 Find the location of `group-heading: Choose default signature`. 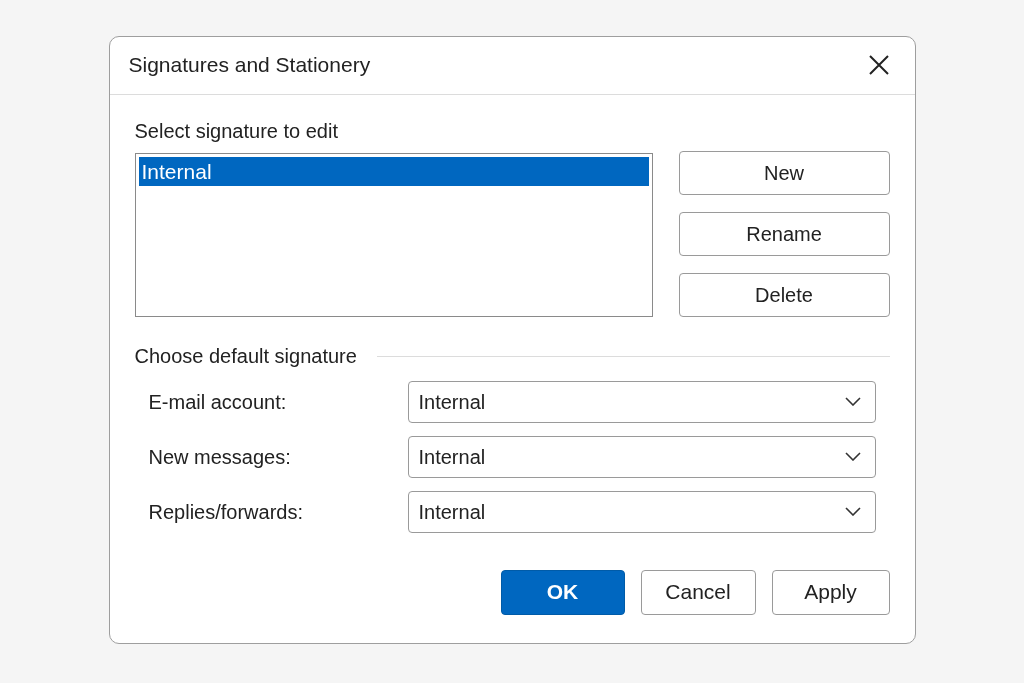

group-heading: Choose default signature is located at coordinates (245, 356).